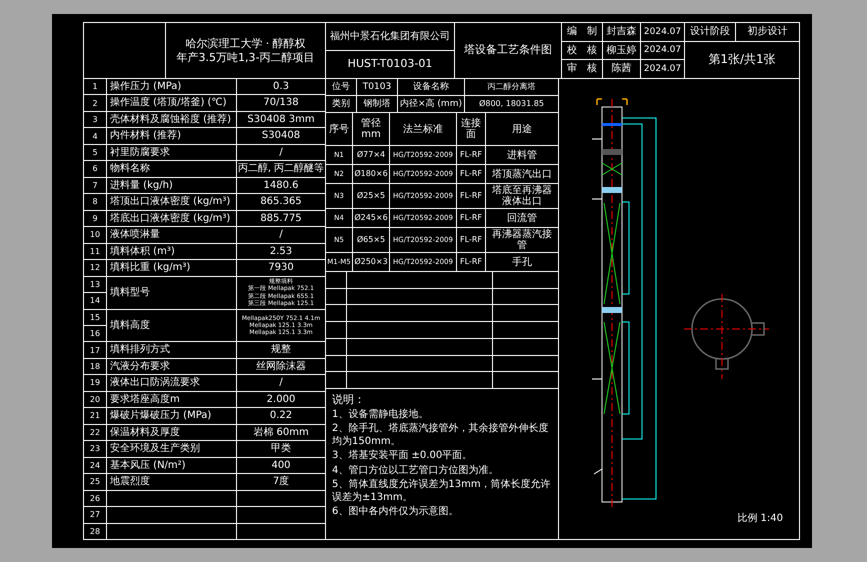 The height and width of the screenshot is (562, 867). Describe the element at coordinates (281, 350) in the screenshot. I see `condition-value: 规整` at that location.